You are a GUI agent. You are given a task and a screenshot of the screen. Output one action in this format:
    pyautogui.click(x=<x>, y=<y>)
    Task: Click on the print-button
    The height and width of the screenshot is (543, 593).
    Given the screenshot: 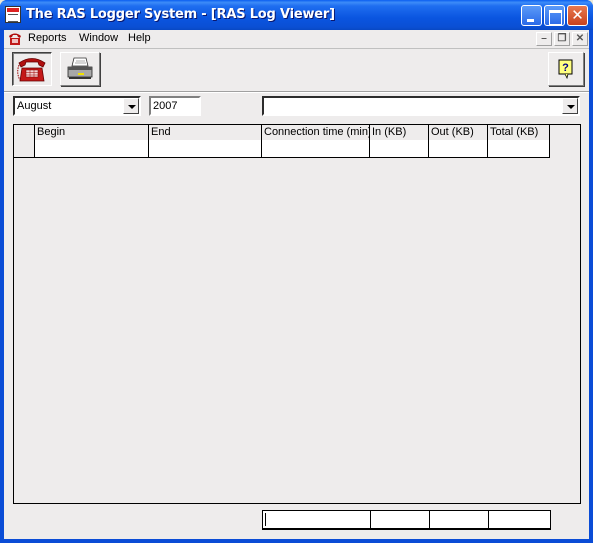 What is the action you would take?
    pyautogui.click(x=80, y=69)
    